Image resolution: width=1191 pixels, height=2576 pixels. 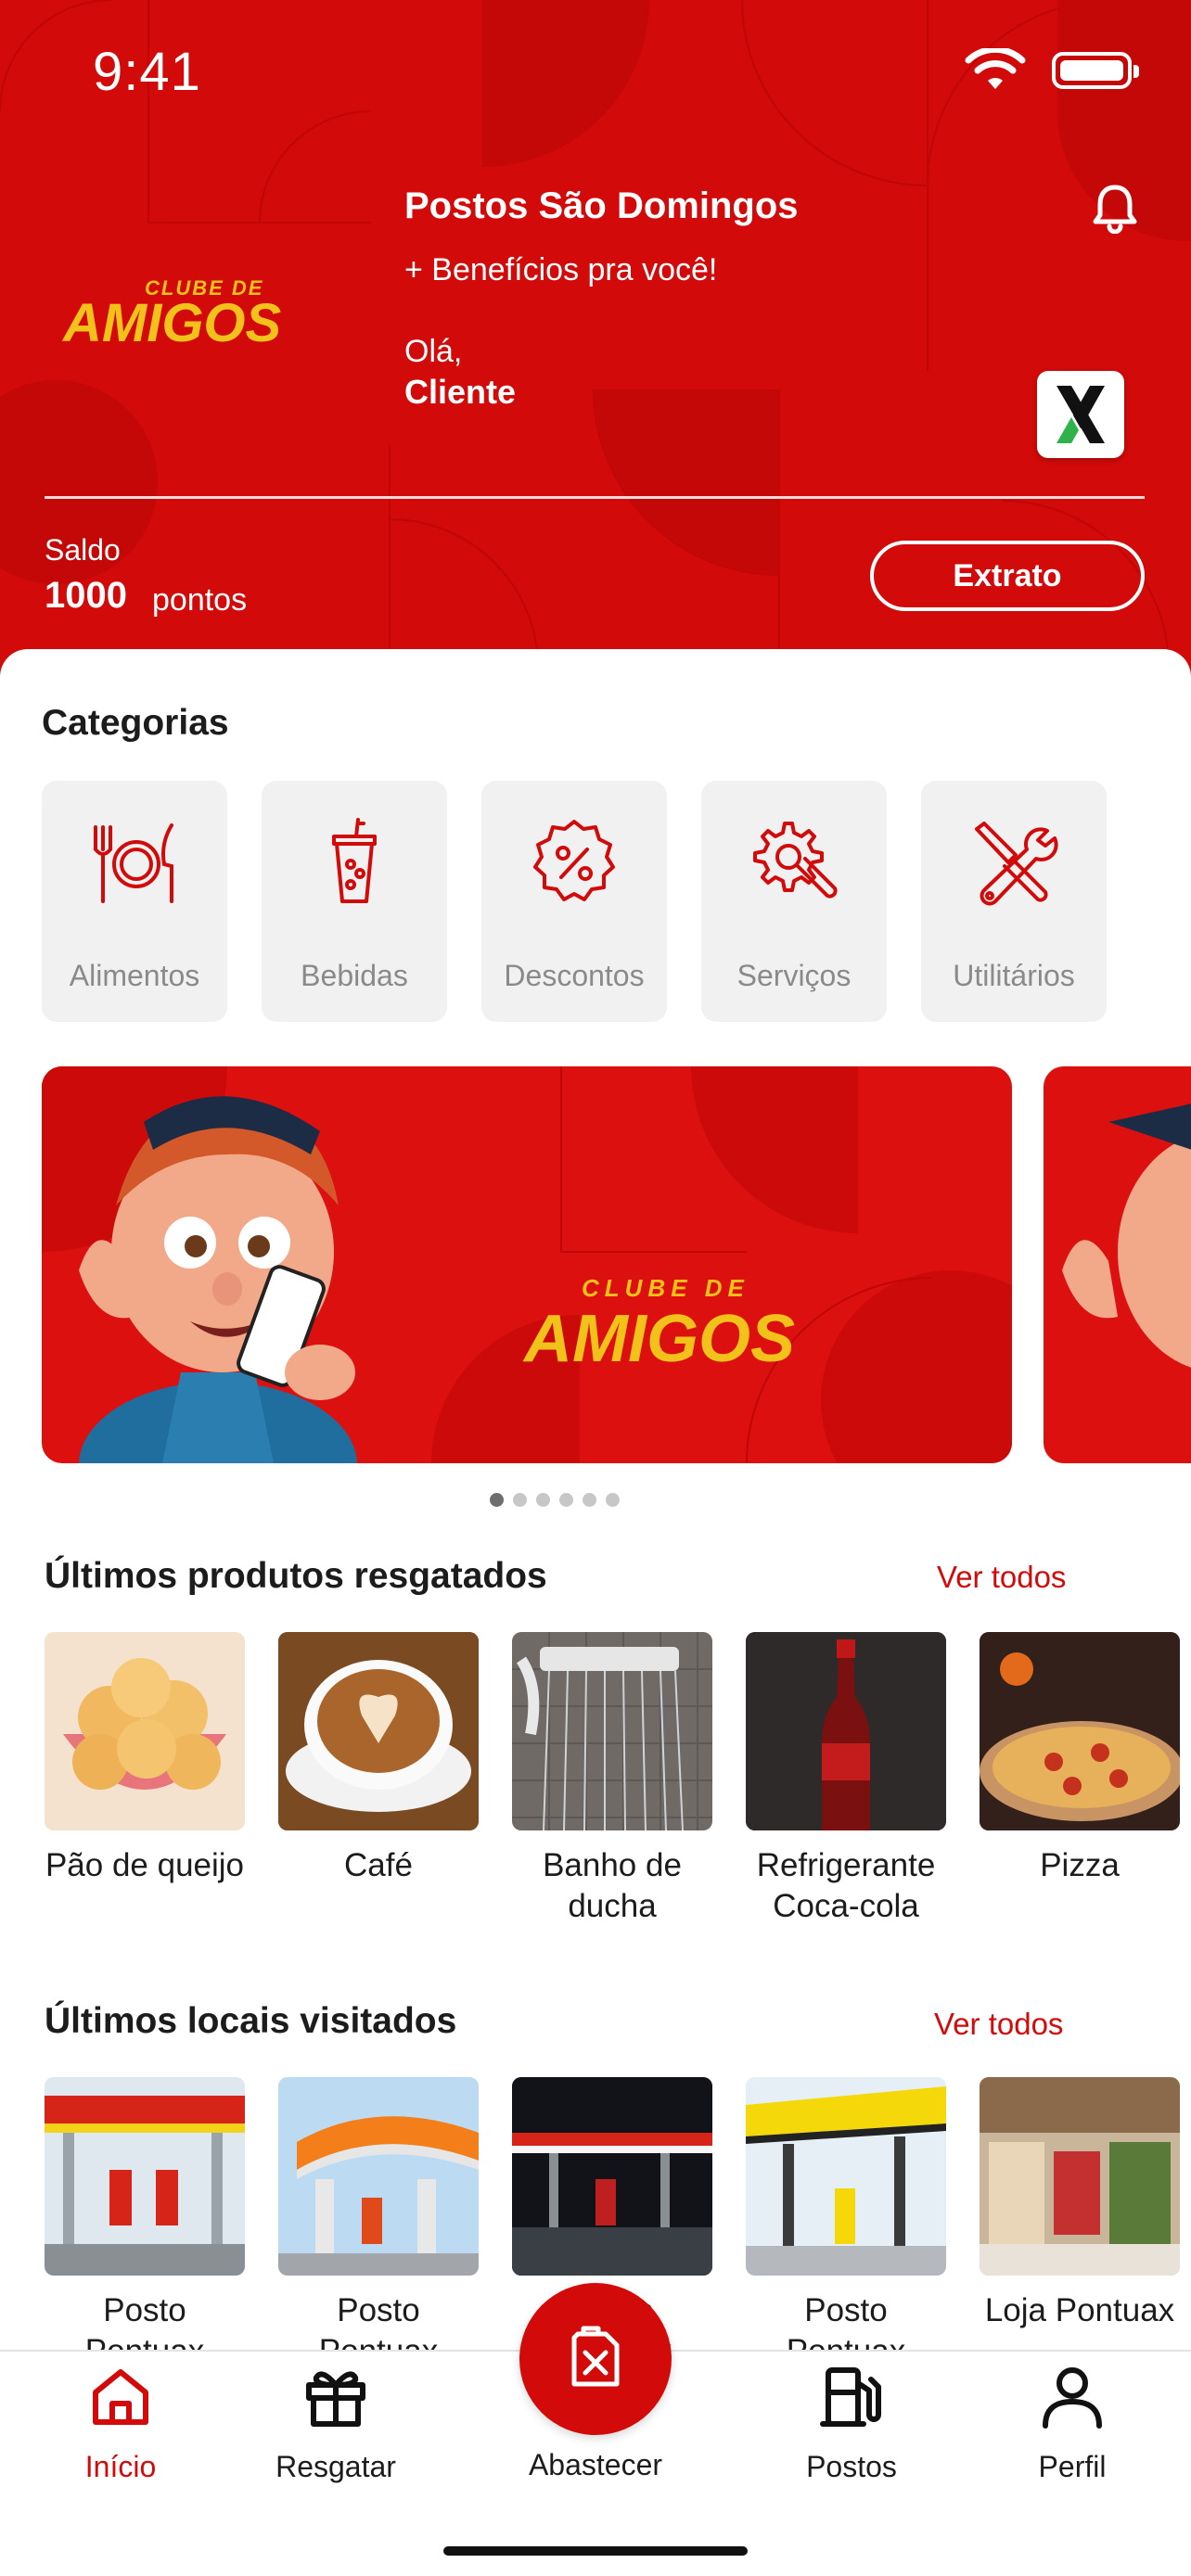 I want to click on home-icon, so click(x=121, y=2397).